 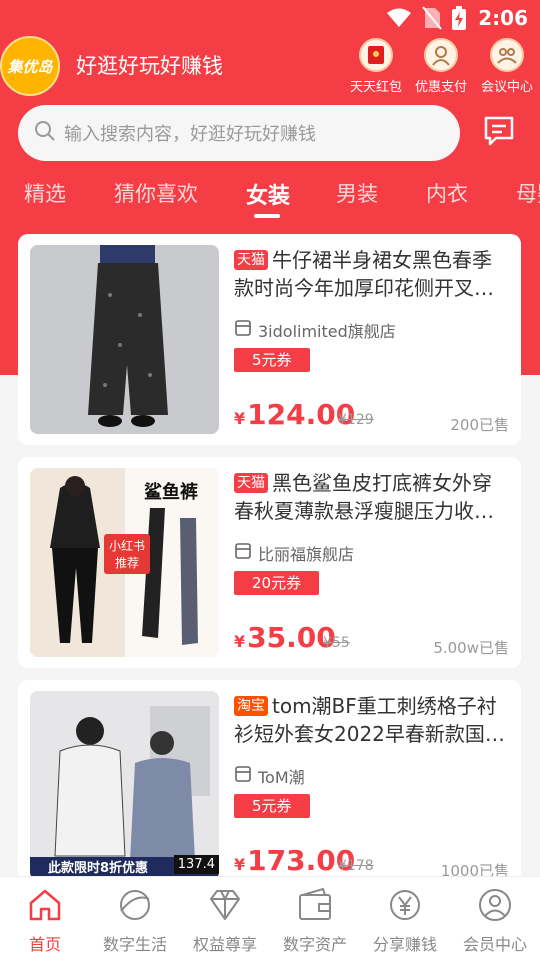 I want to click on message-button, so click(x=499, y=133).